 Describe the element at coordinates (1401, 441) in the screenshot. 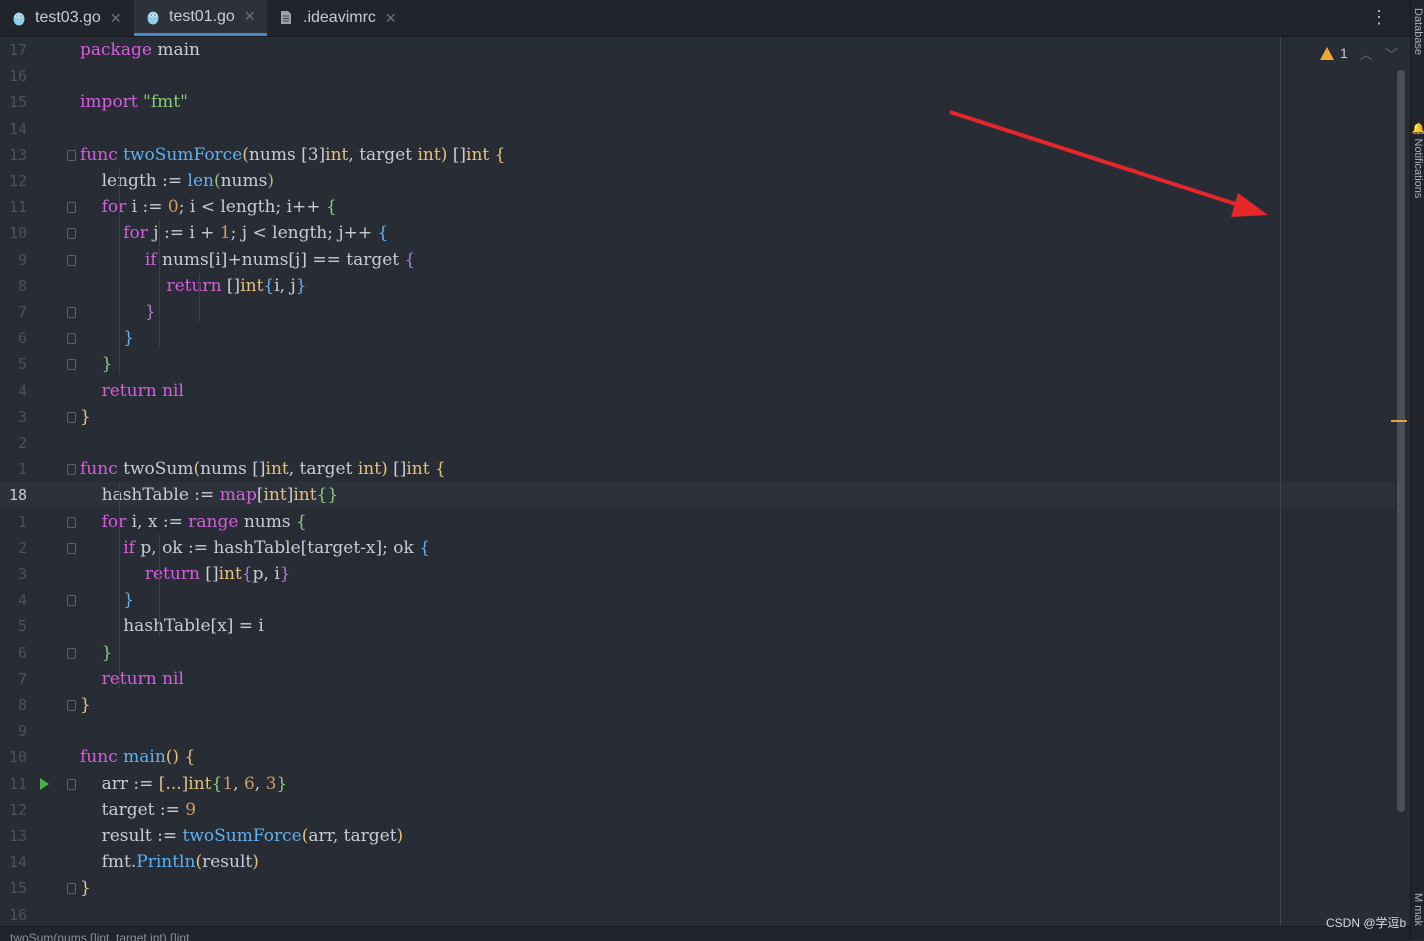

I see `vertical-scrollbar` at that location.